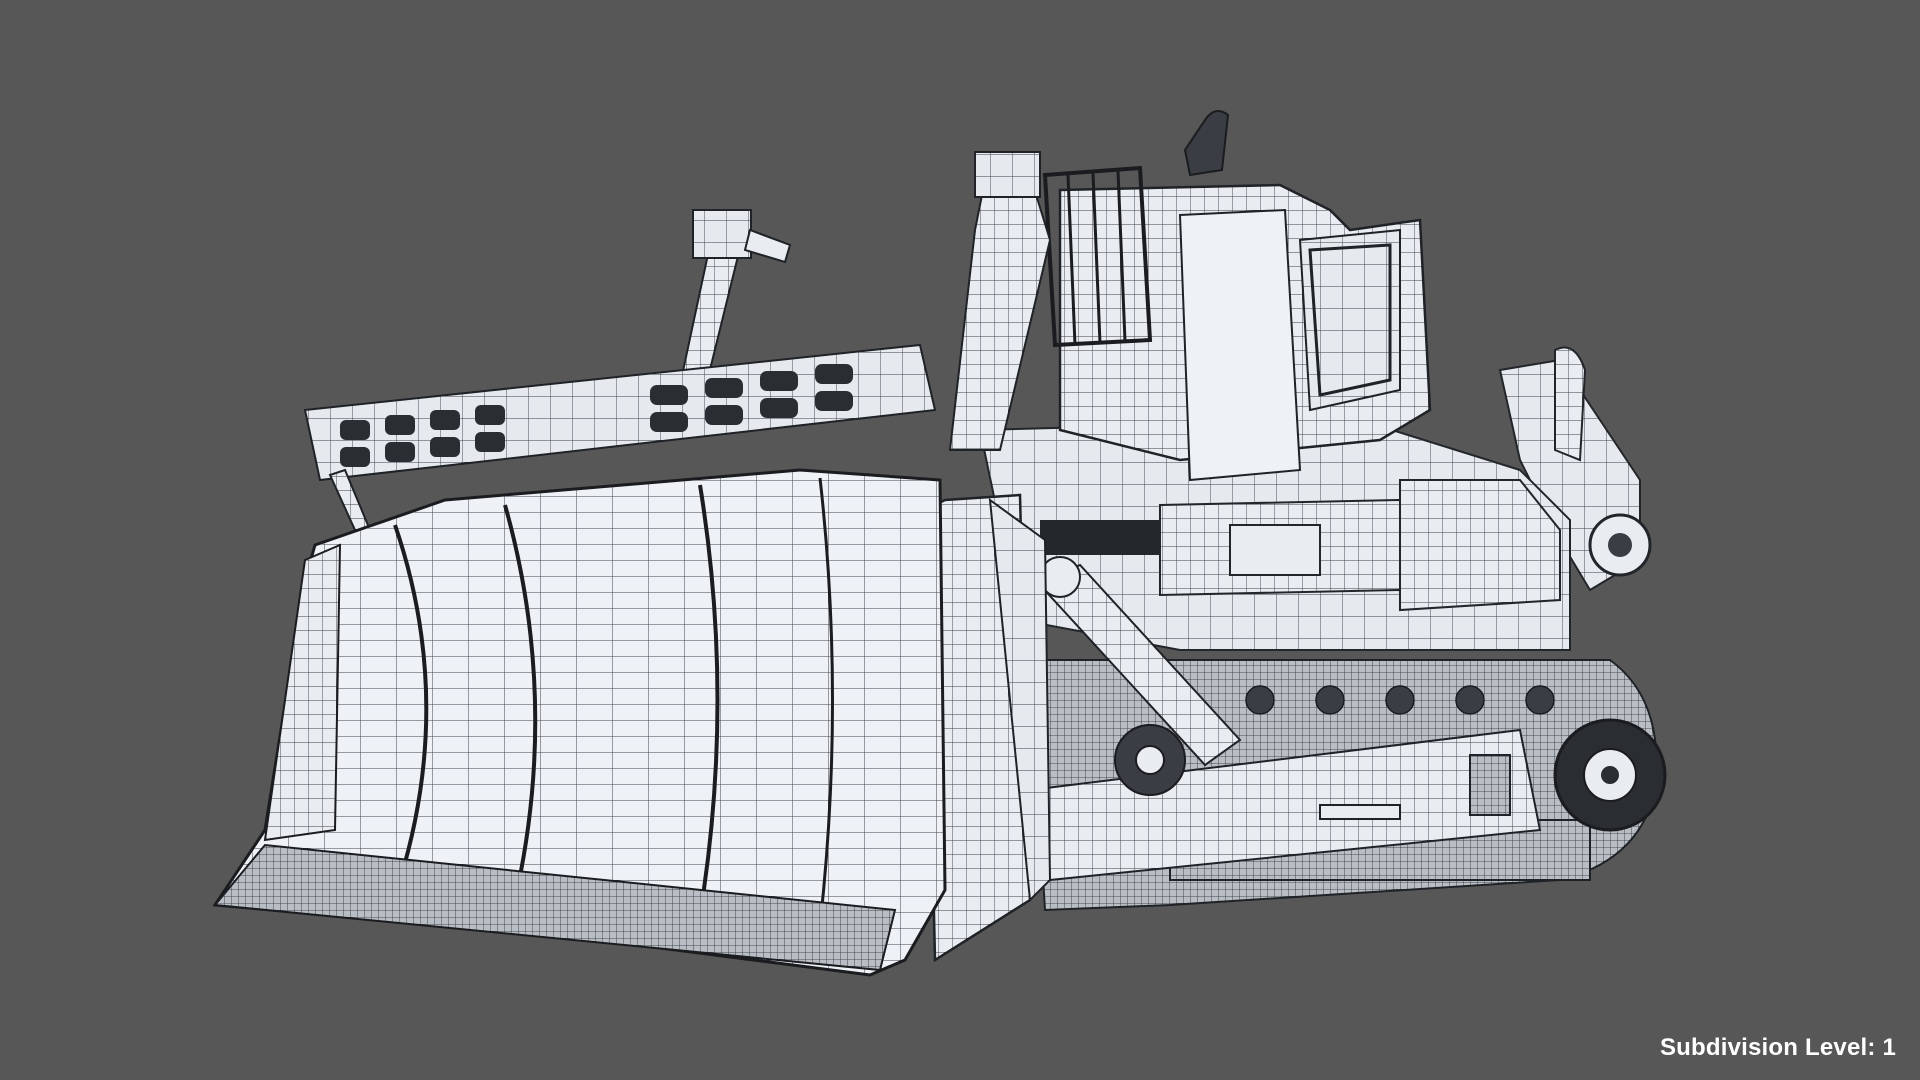 This screenshot has width=1920, height=1080. What do you see at coordinates (1000, 301) in the screenshot?
I see `push-arm-column` at bounding box center [1000, 301].